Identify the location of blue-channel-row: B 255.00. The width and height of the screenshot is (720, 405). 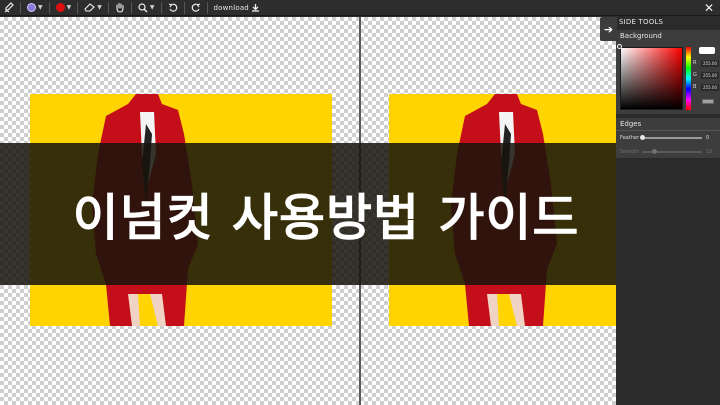
(706, 87).